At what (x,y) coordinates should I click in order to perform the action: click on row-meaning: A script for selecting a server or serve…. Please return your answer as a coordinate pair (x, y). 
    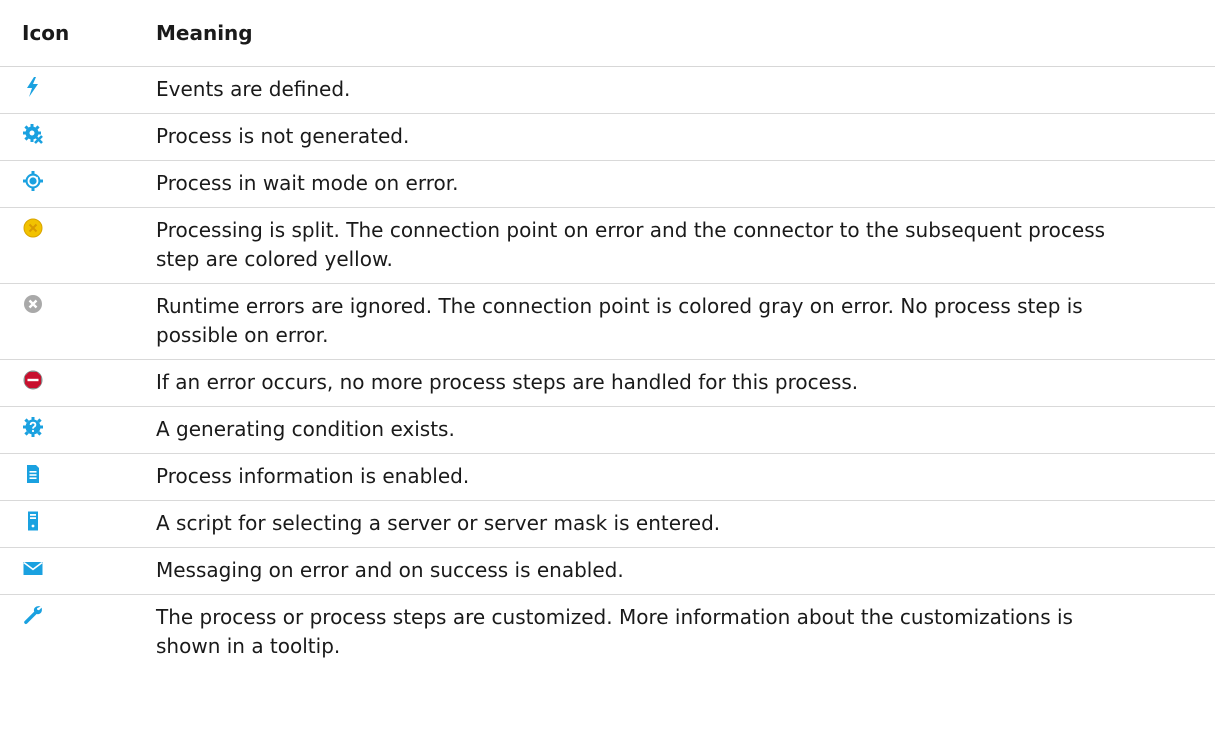
    Looking at the image, I should click on (438, 522).